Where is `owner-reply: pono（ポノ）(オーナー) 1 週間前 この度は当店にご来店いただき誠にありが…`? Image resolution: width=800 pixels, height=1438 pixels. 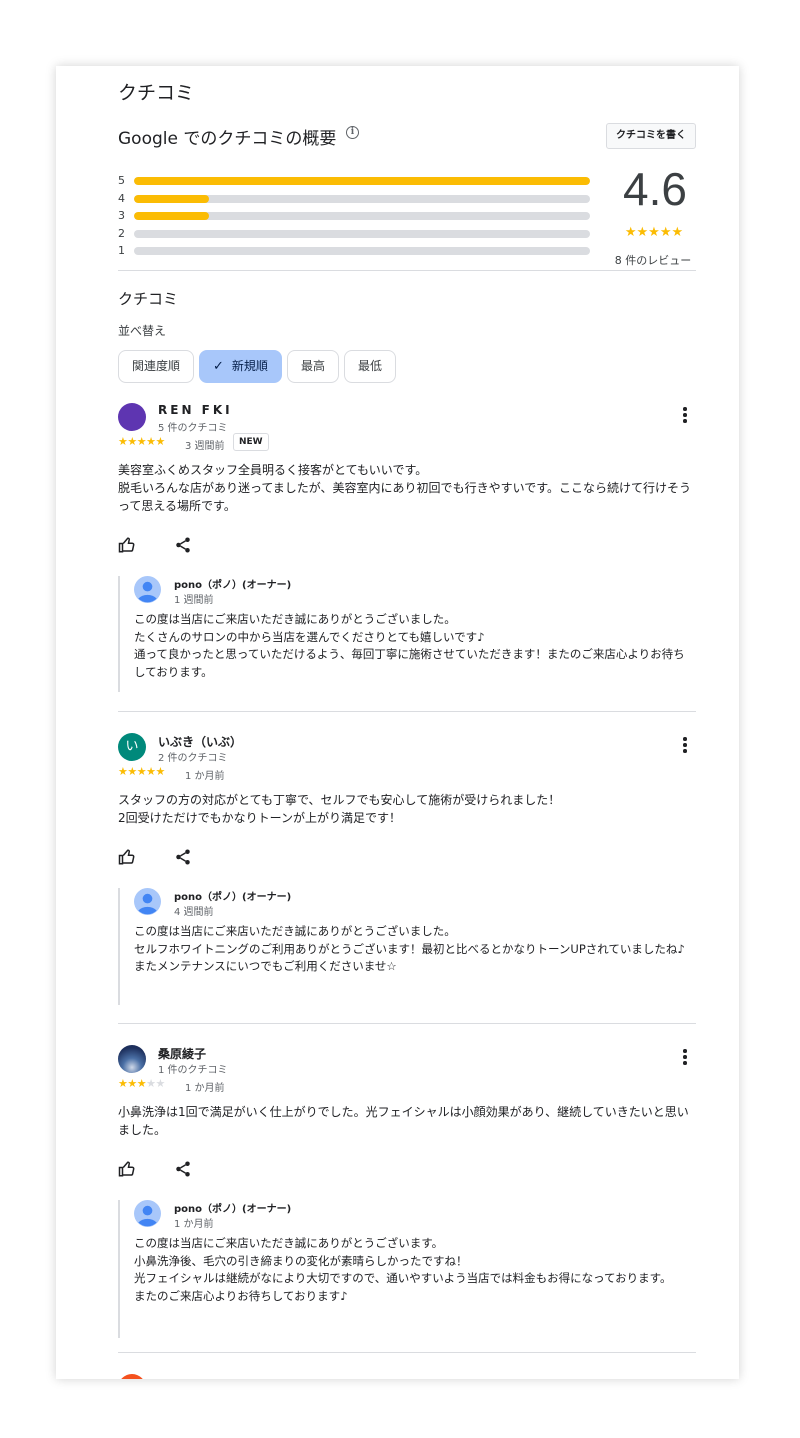
owner-reply: pono（ポノ）(オーナー) 1 週間前 この度は当店にご来店いただき誠にありが… is located at coordinates (407, 634).